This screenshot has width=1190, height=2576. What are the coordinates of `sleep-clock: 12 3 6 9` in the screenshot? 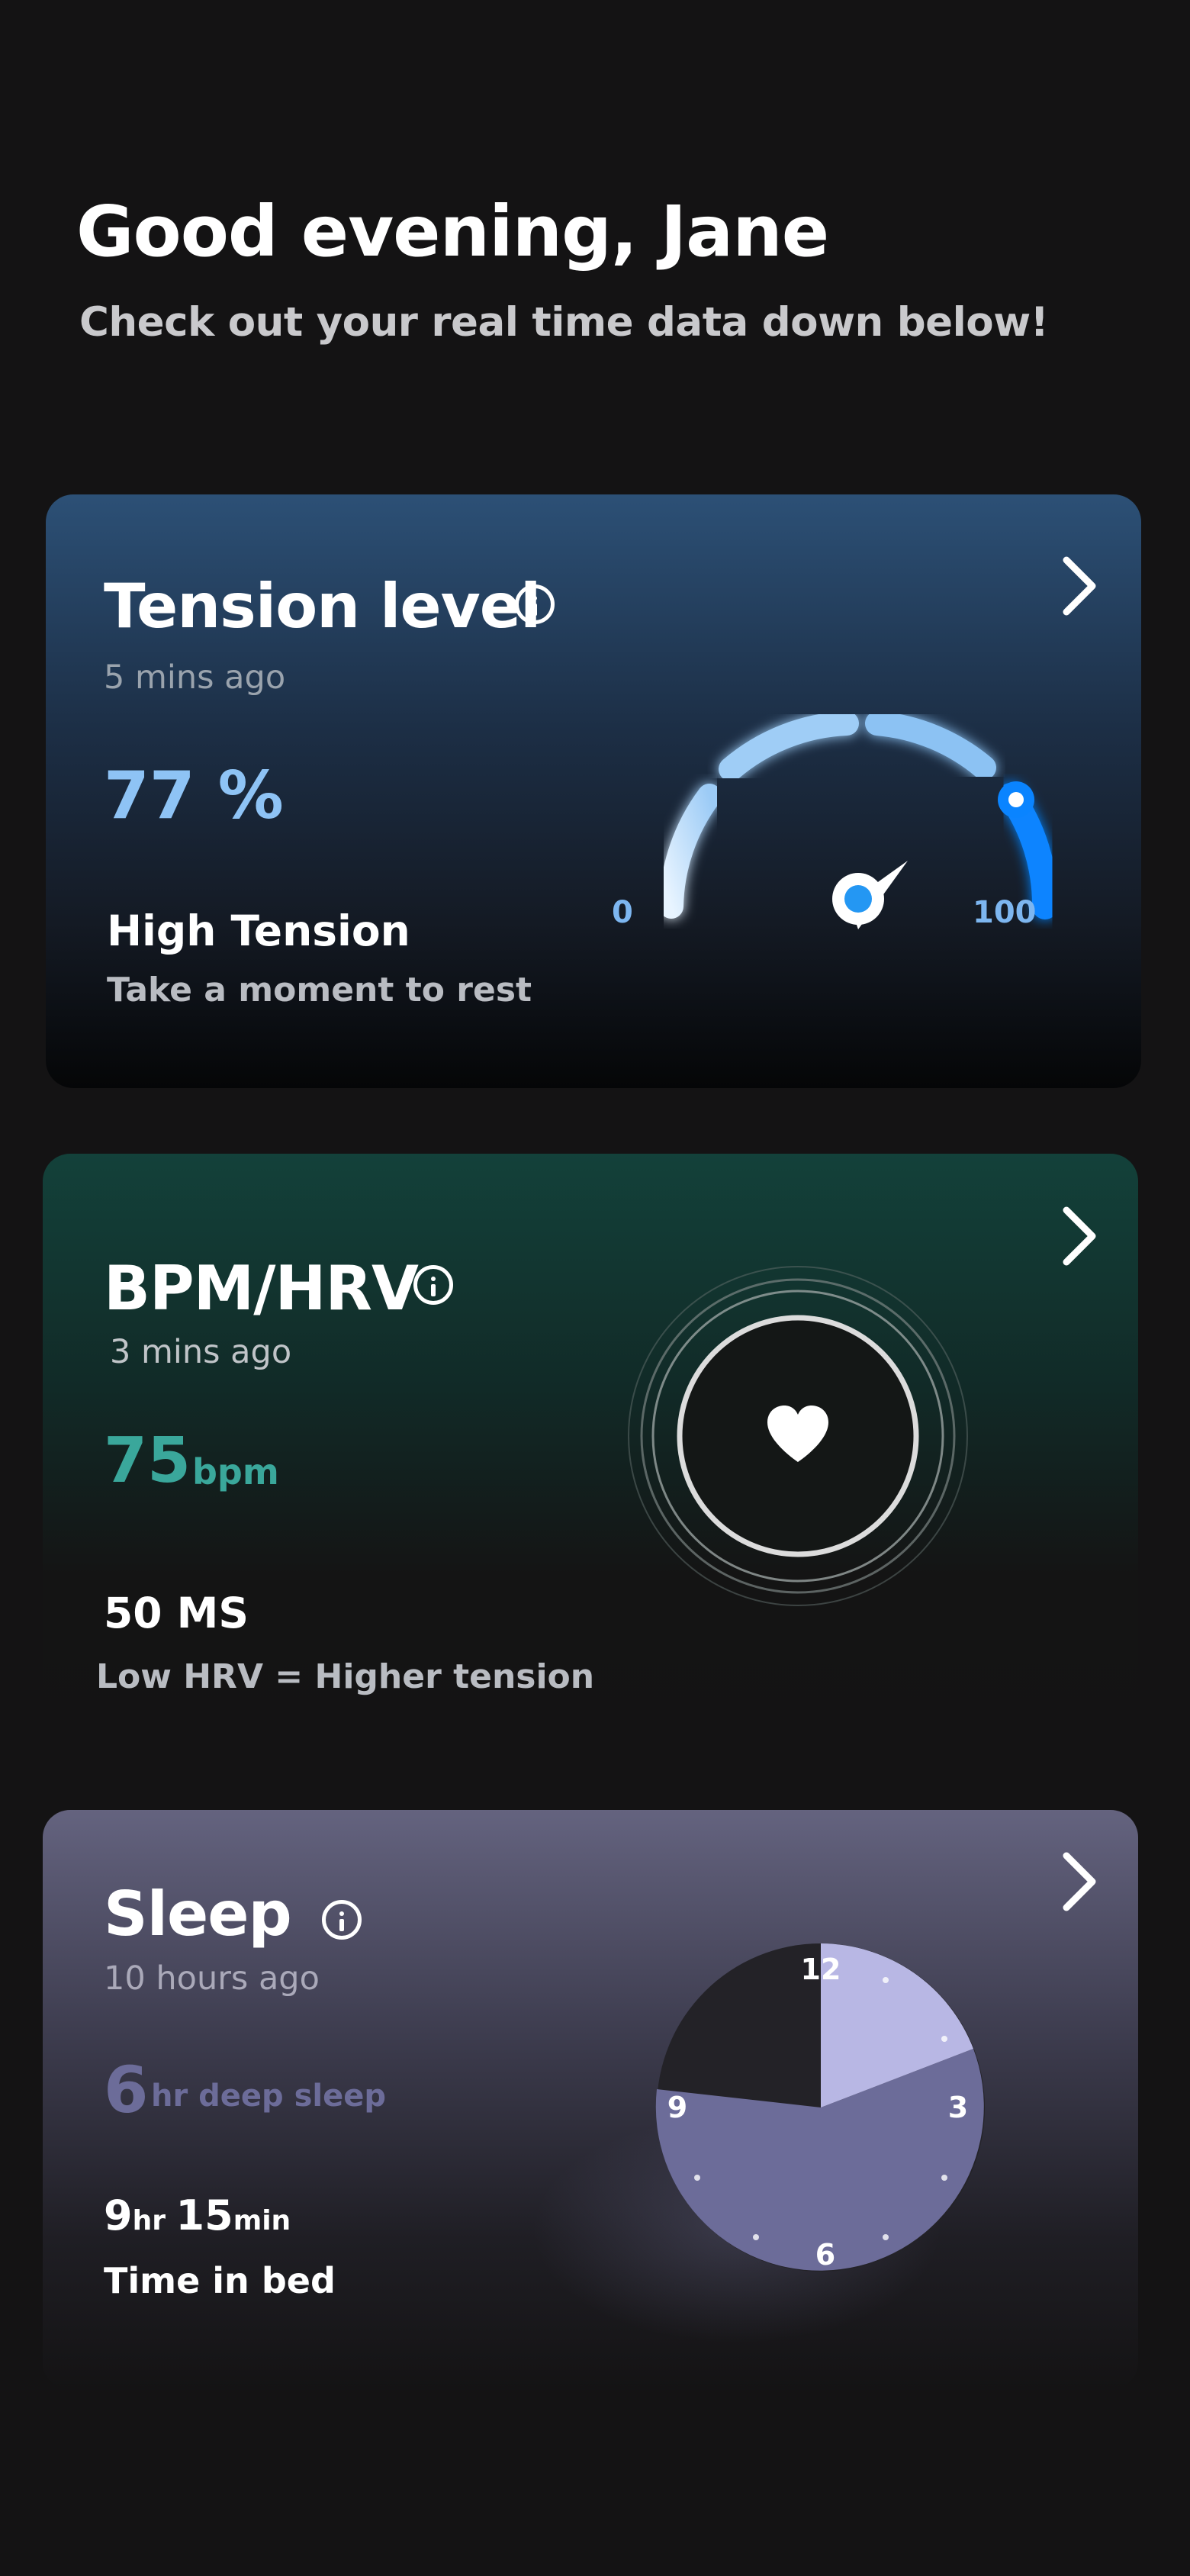 It's located at (820, 2107).